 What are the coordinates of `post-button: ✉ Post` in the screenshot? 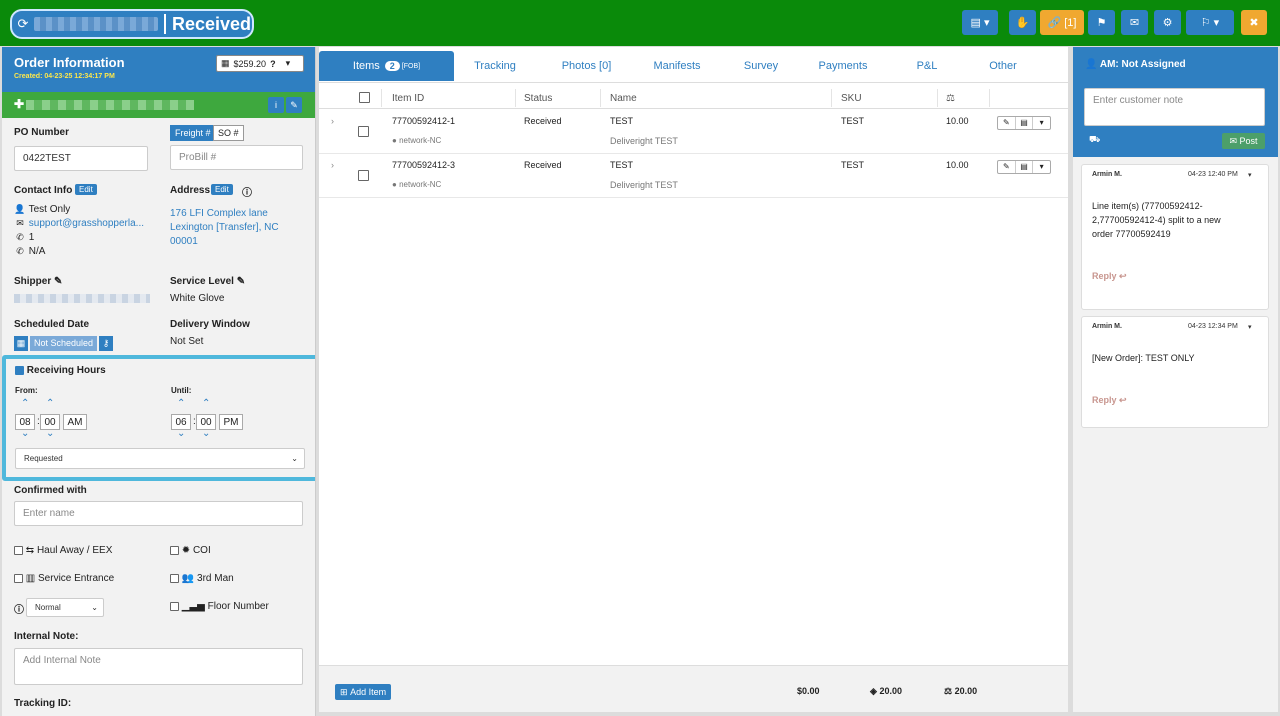 It's located at (1243, 141).